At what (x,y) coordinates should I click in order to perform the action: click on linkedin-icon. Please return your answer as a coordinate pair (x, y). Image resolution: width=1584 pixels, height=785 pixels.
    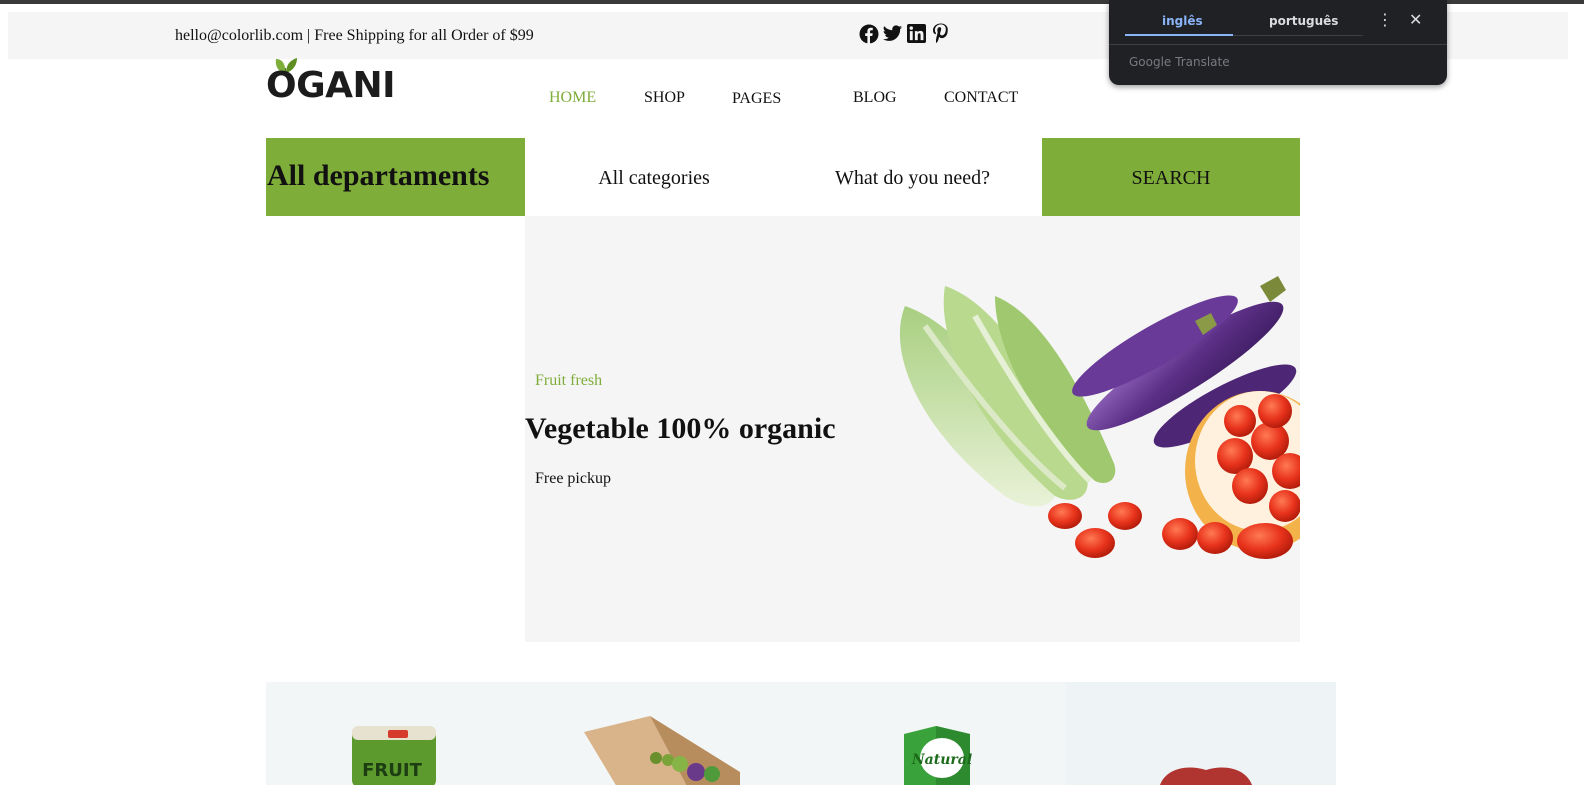
    Looking at the image, I should click on (916, 33).